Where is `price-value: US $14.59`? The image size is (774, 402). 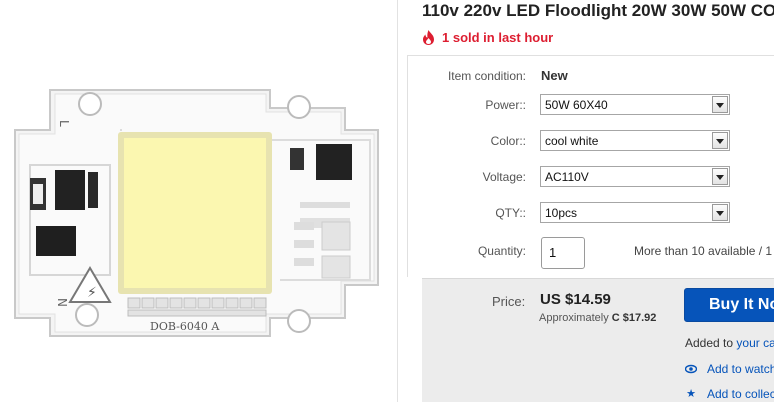 price-value: US $14.59 is located at coordinates (575, 299).